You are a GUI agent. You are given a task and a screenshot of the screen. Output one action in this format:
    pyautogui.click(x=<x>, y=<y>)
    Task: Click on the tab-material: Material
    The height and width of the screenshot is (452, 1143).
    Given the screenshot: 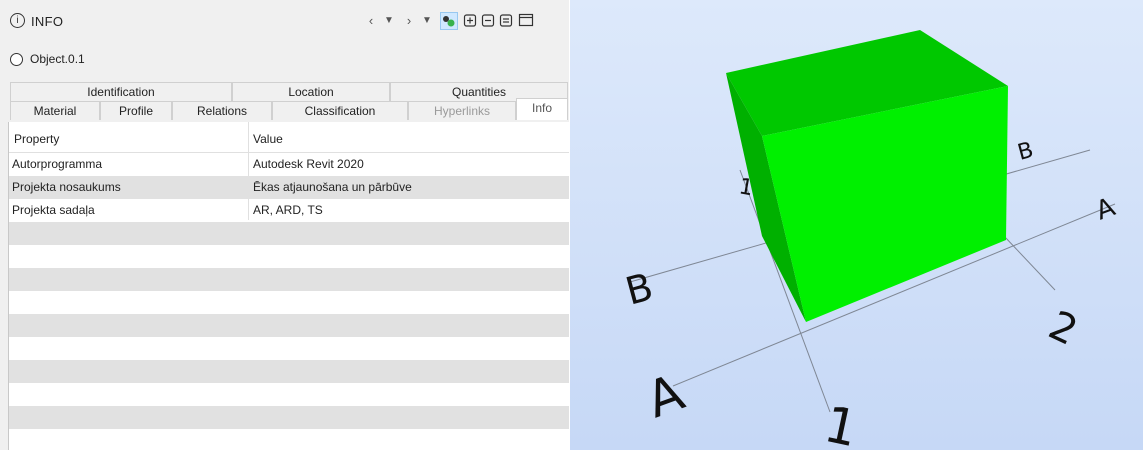 What is the action you would take?
    pyautogui.click(x=55, y=110)
    